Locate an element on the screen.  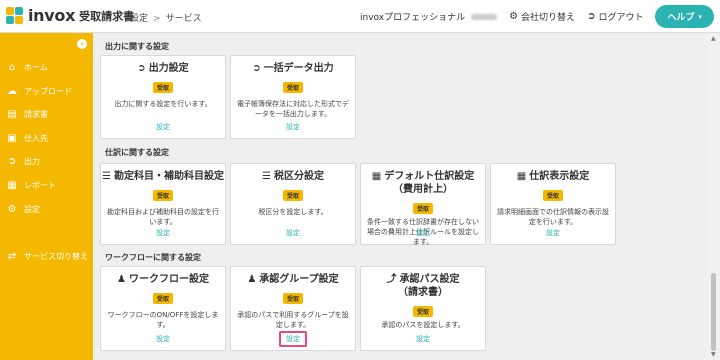
card-workflow-settings: ♟ ワークフロー設定 受取 ワークフローのON/OFFを設定します。 設定 is located at coordinates (163, 308).